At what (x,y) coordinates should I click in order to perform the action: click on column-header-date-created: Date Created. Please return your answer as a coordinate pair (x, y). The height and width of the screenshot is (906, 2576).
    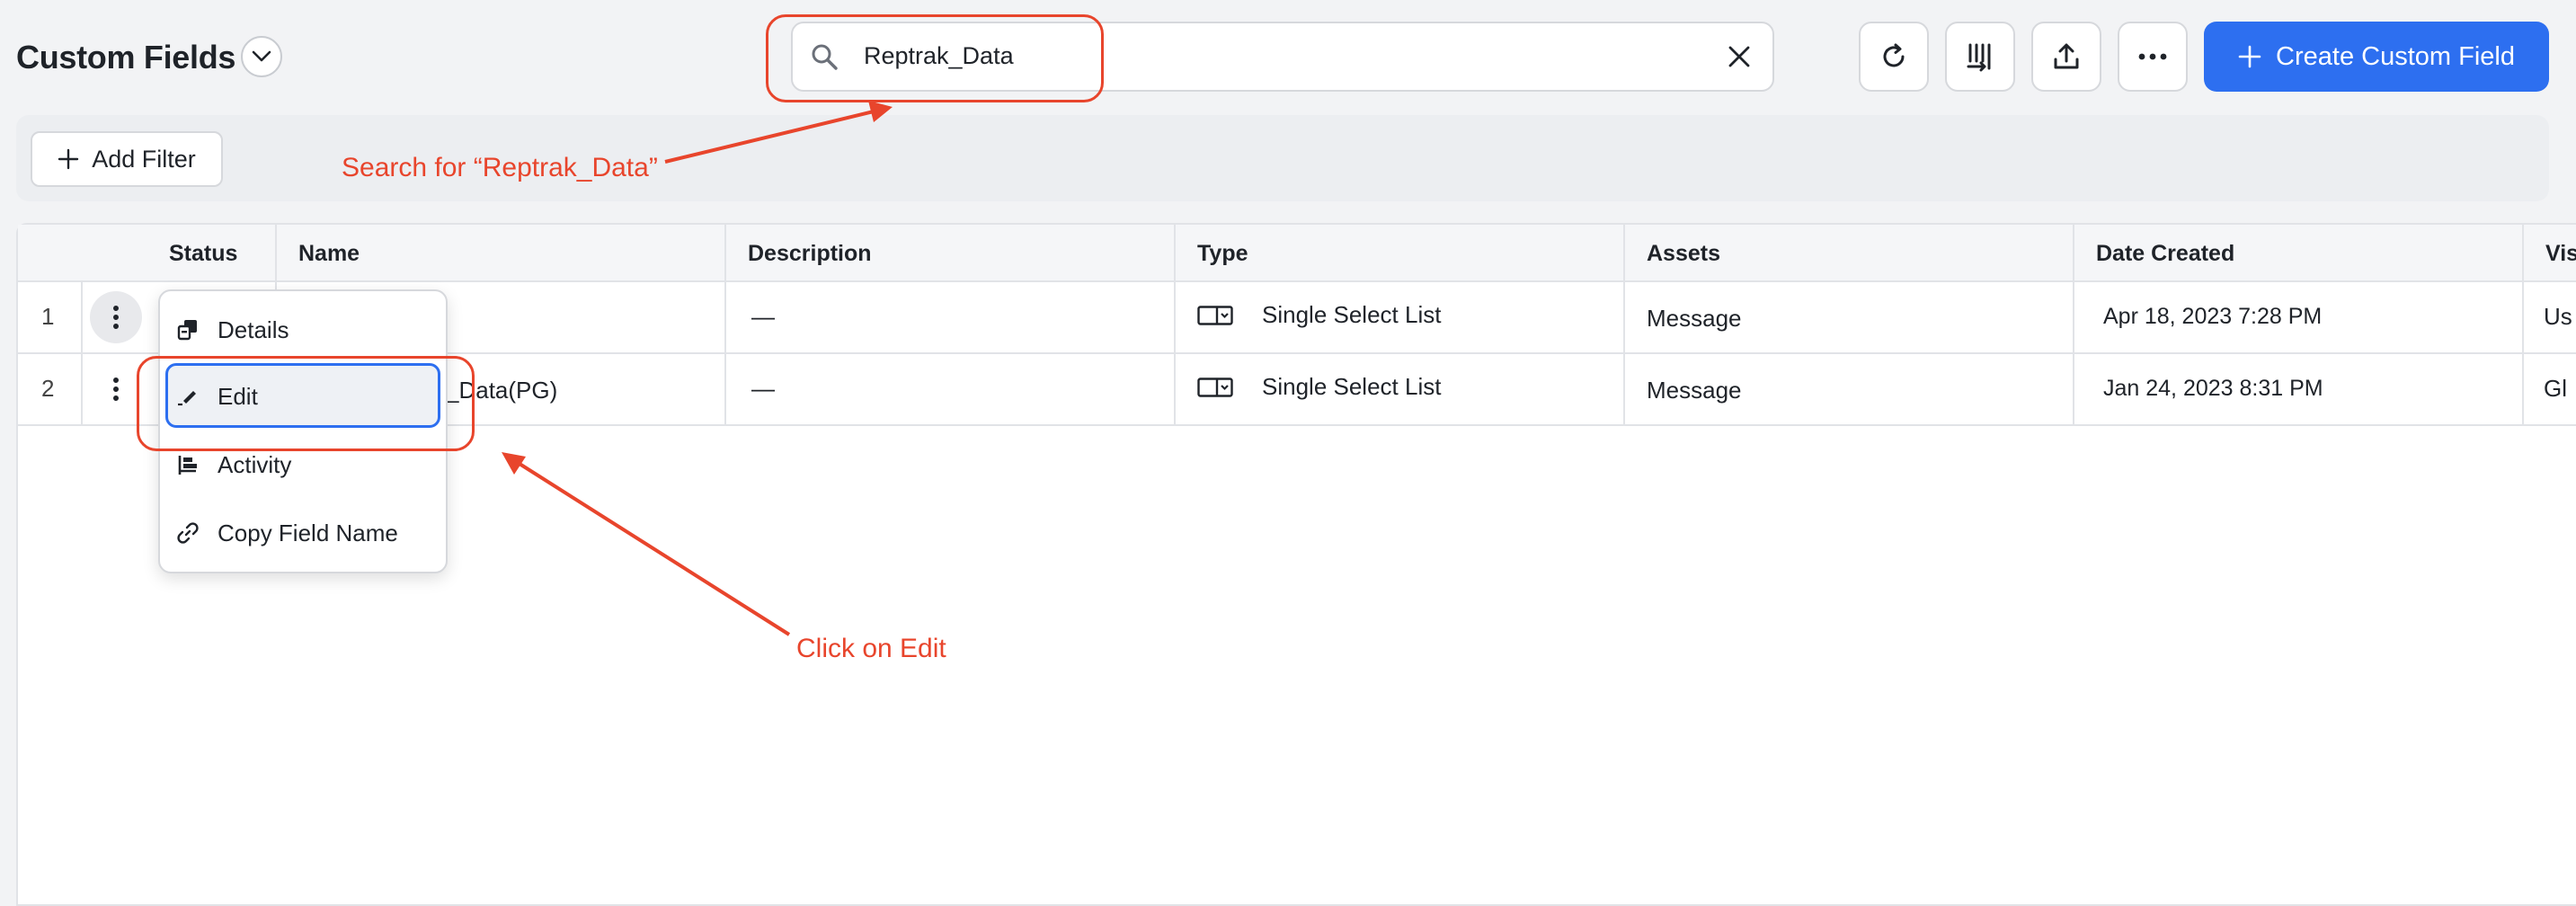
    Looking at the image, I should click on (2165, 253).